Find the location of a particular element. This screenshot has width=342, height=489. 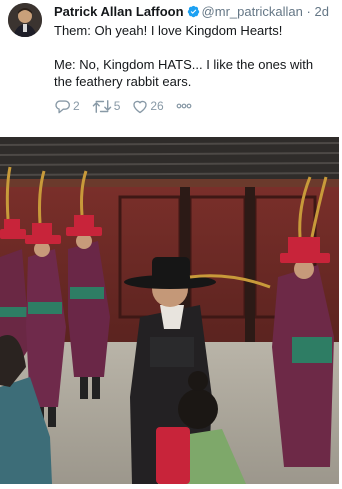

heart-icon is located at coordinates (140, 106).